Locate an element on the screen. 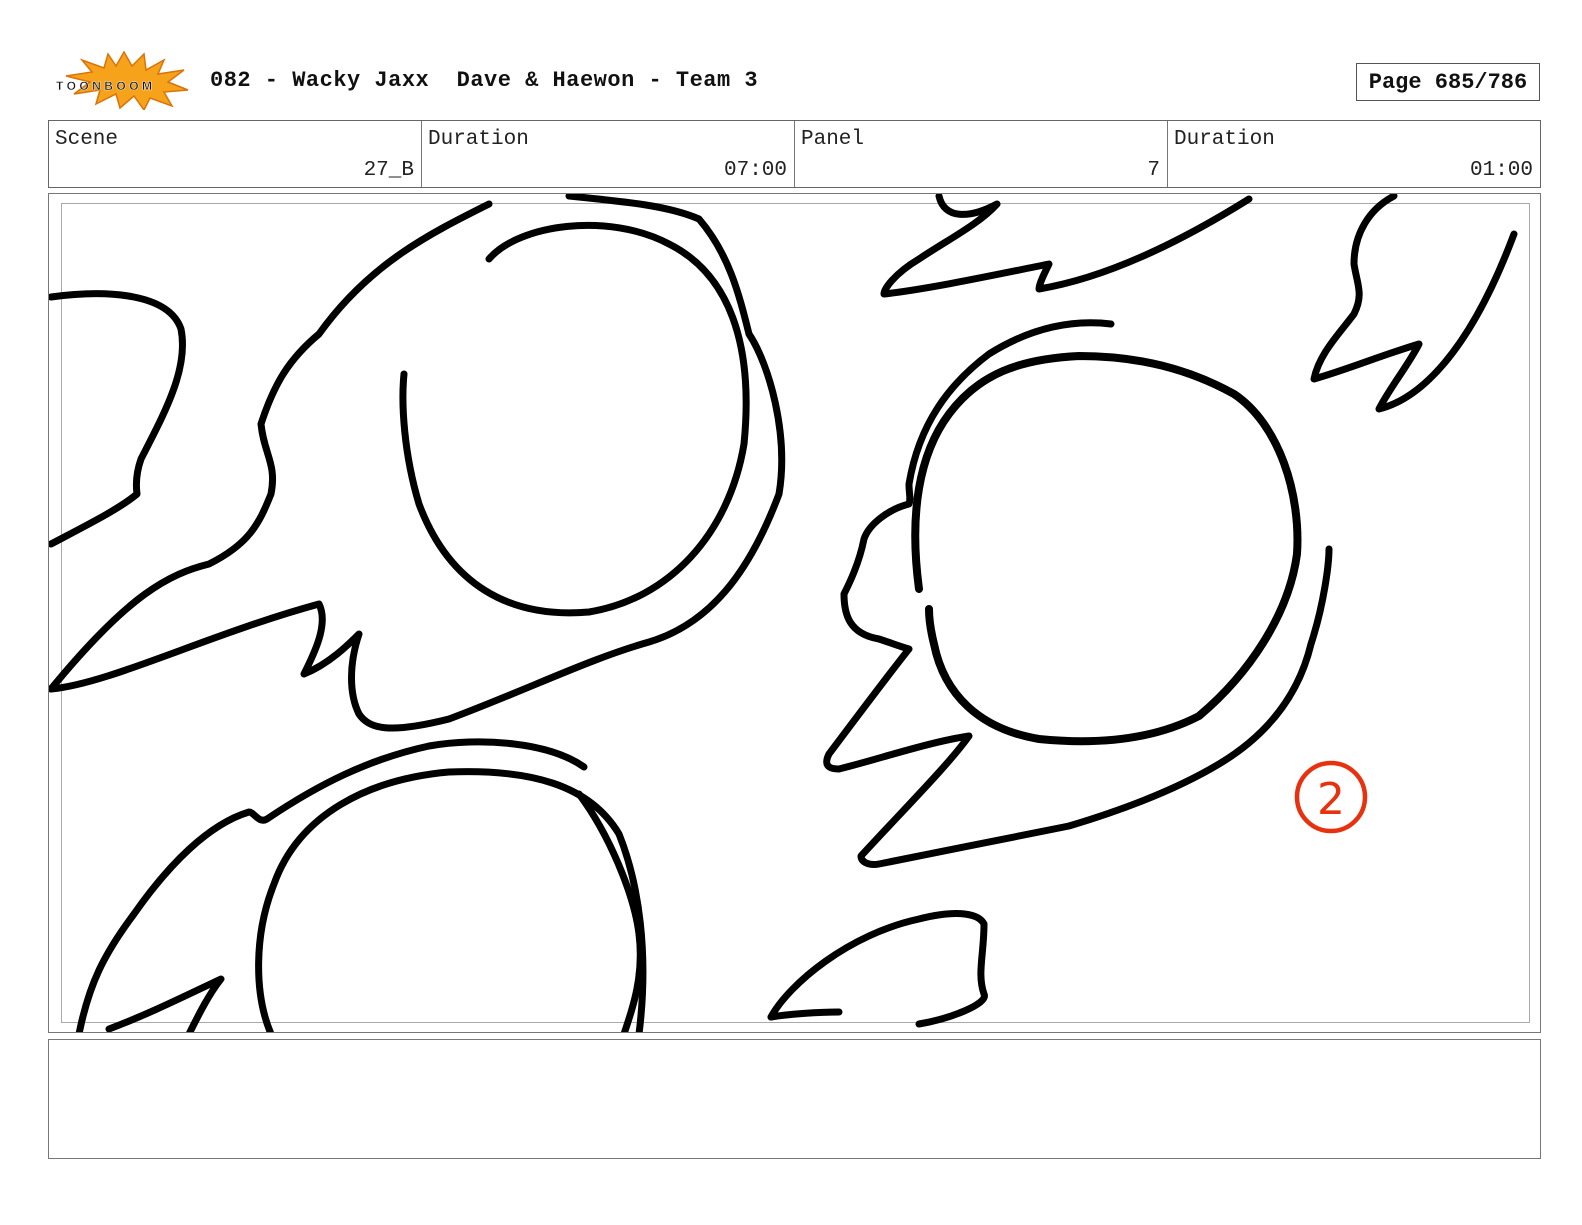 Image resolution: width=1582 pixels, height=1225 pixels. sketch-comet-right is located at coordinates (1078, 593).